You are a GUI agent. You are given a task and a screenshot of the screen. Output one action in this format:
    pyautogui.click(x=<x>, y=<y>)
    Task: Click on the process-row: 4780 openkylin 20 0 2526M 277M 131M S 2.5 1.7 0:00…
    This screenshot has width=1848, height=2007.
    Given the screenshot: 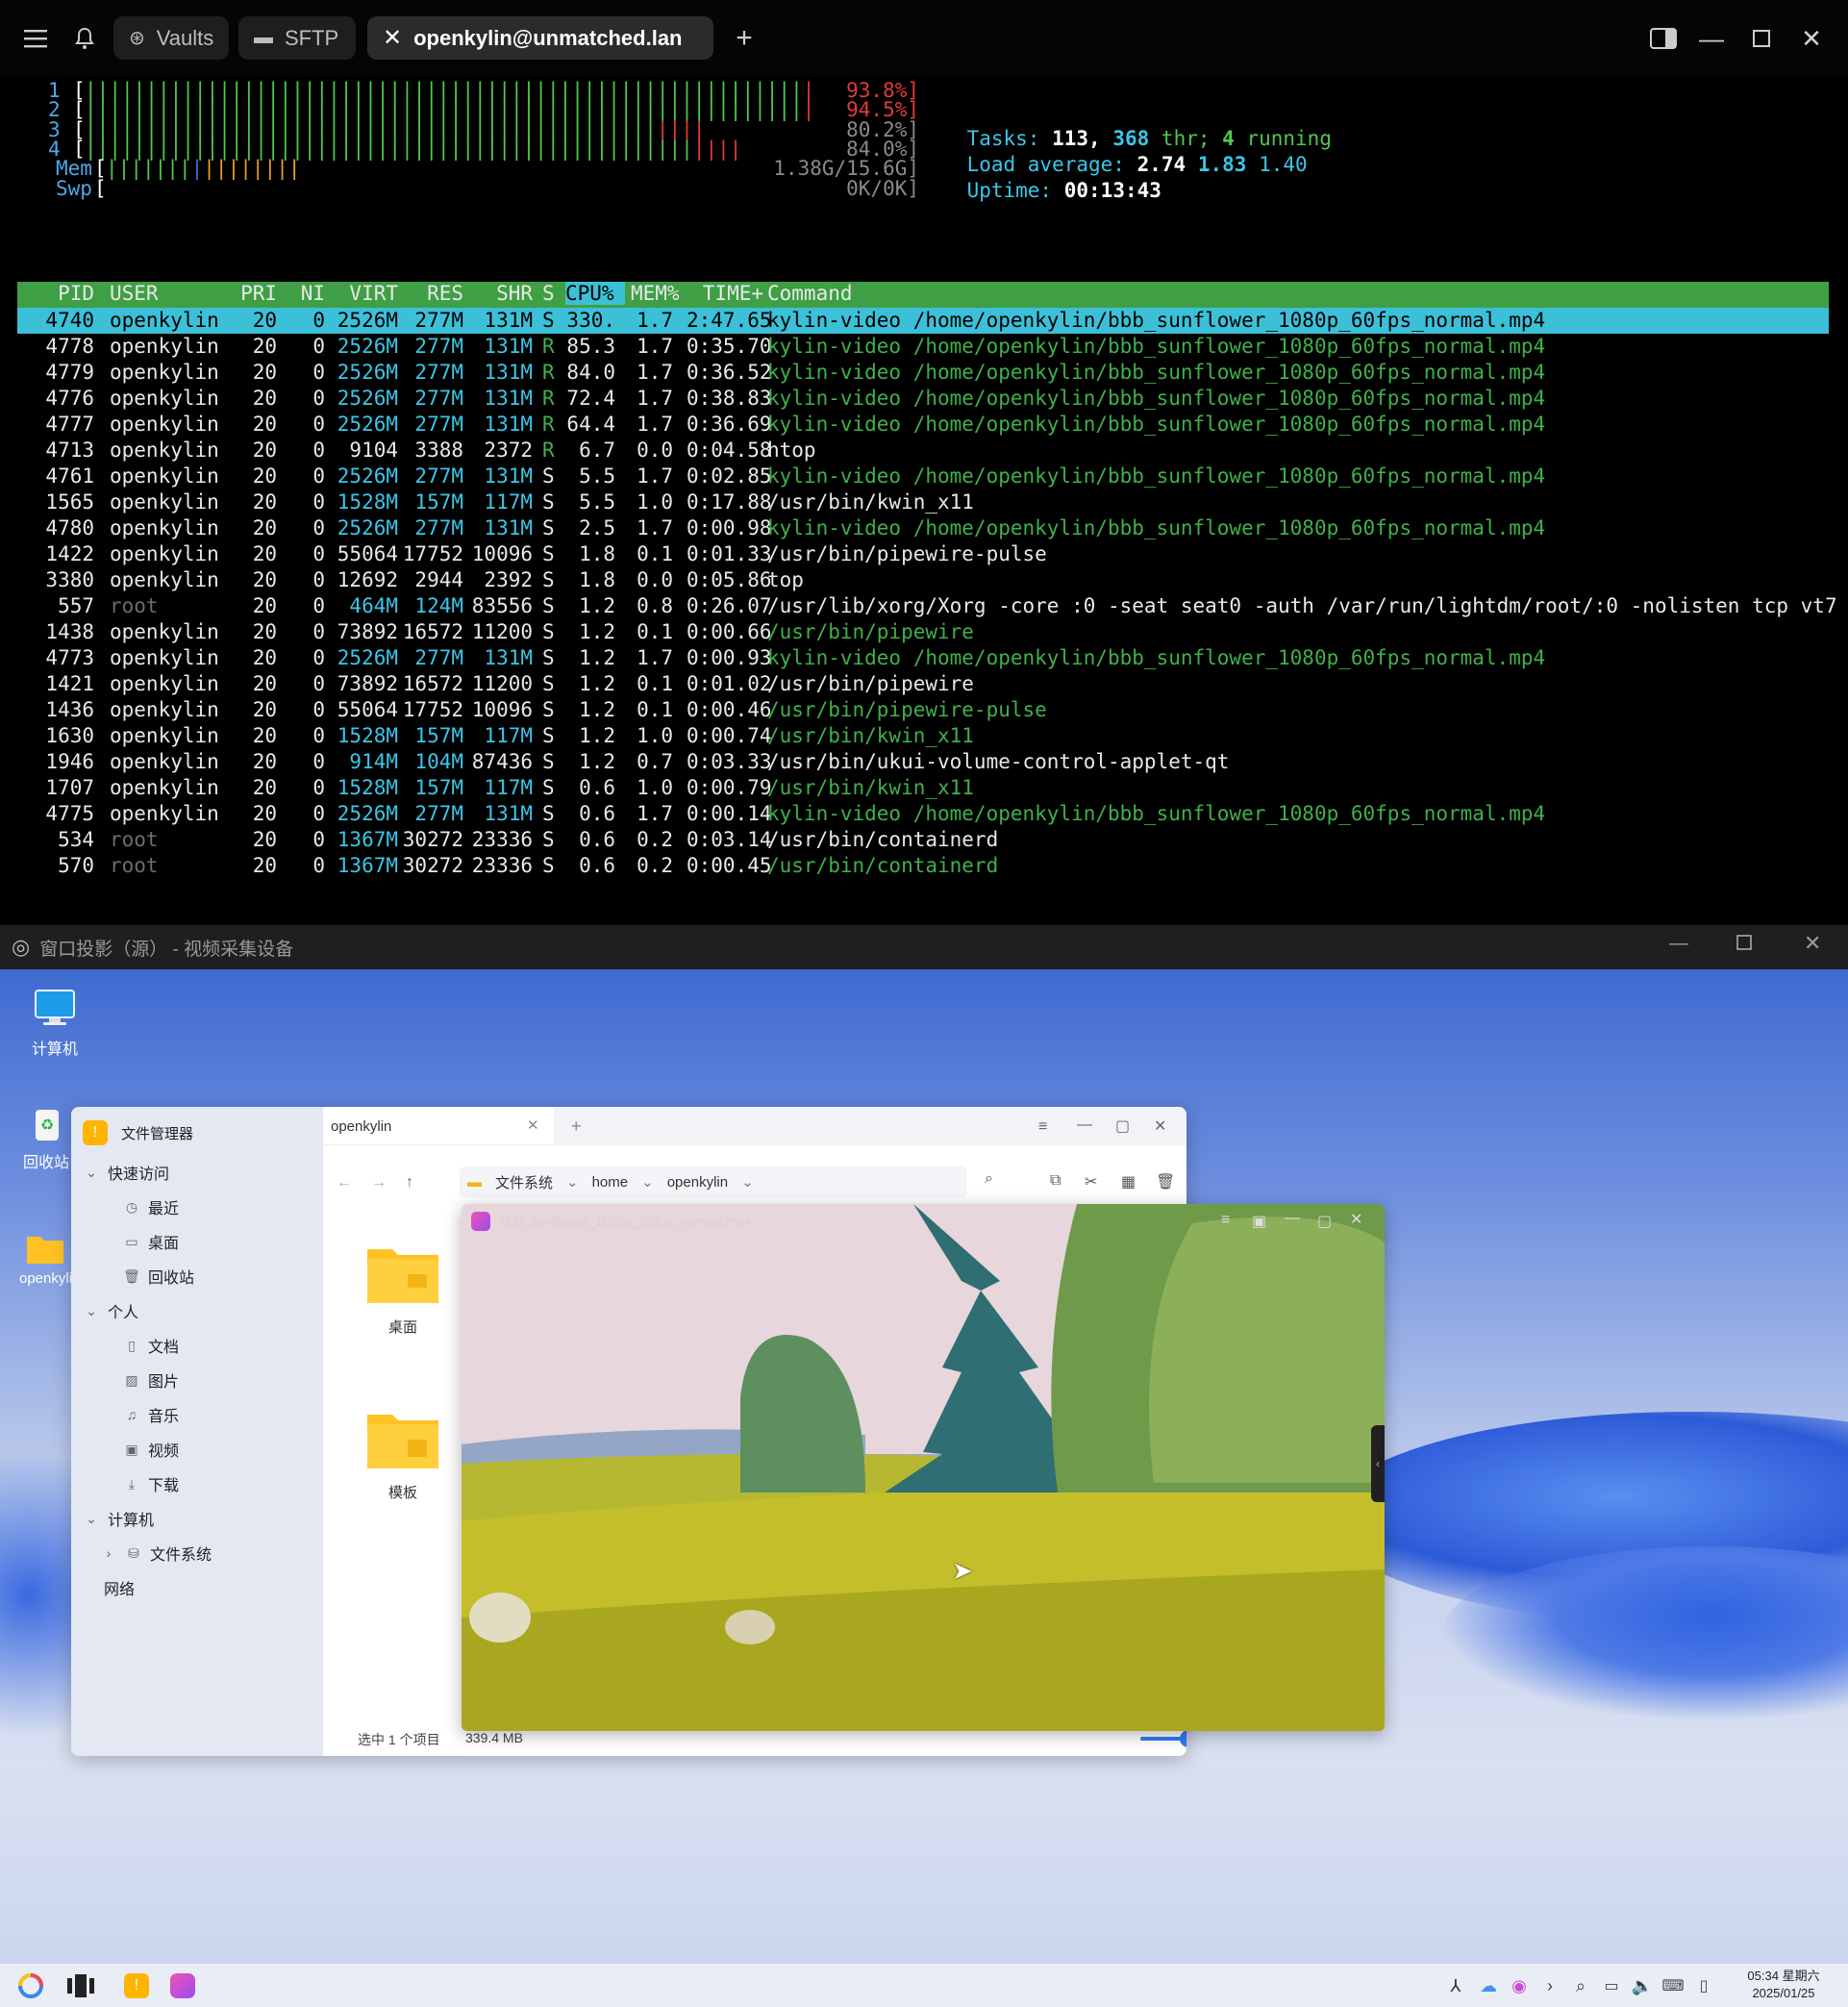 What is the action you would take?
    pyautogui.click(x=923, y=528)
    